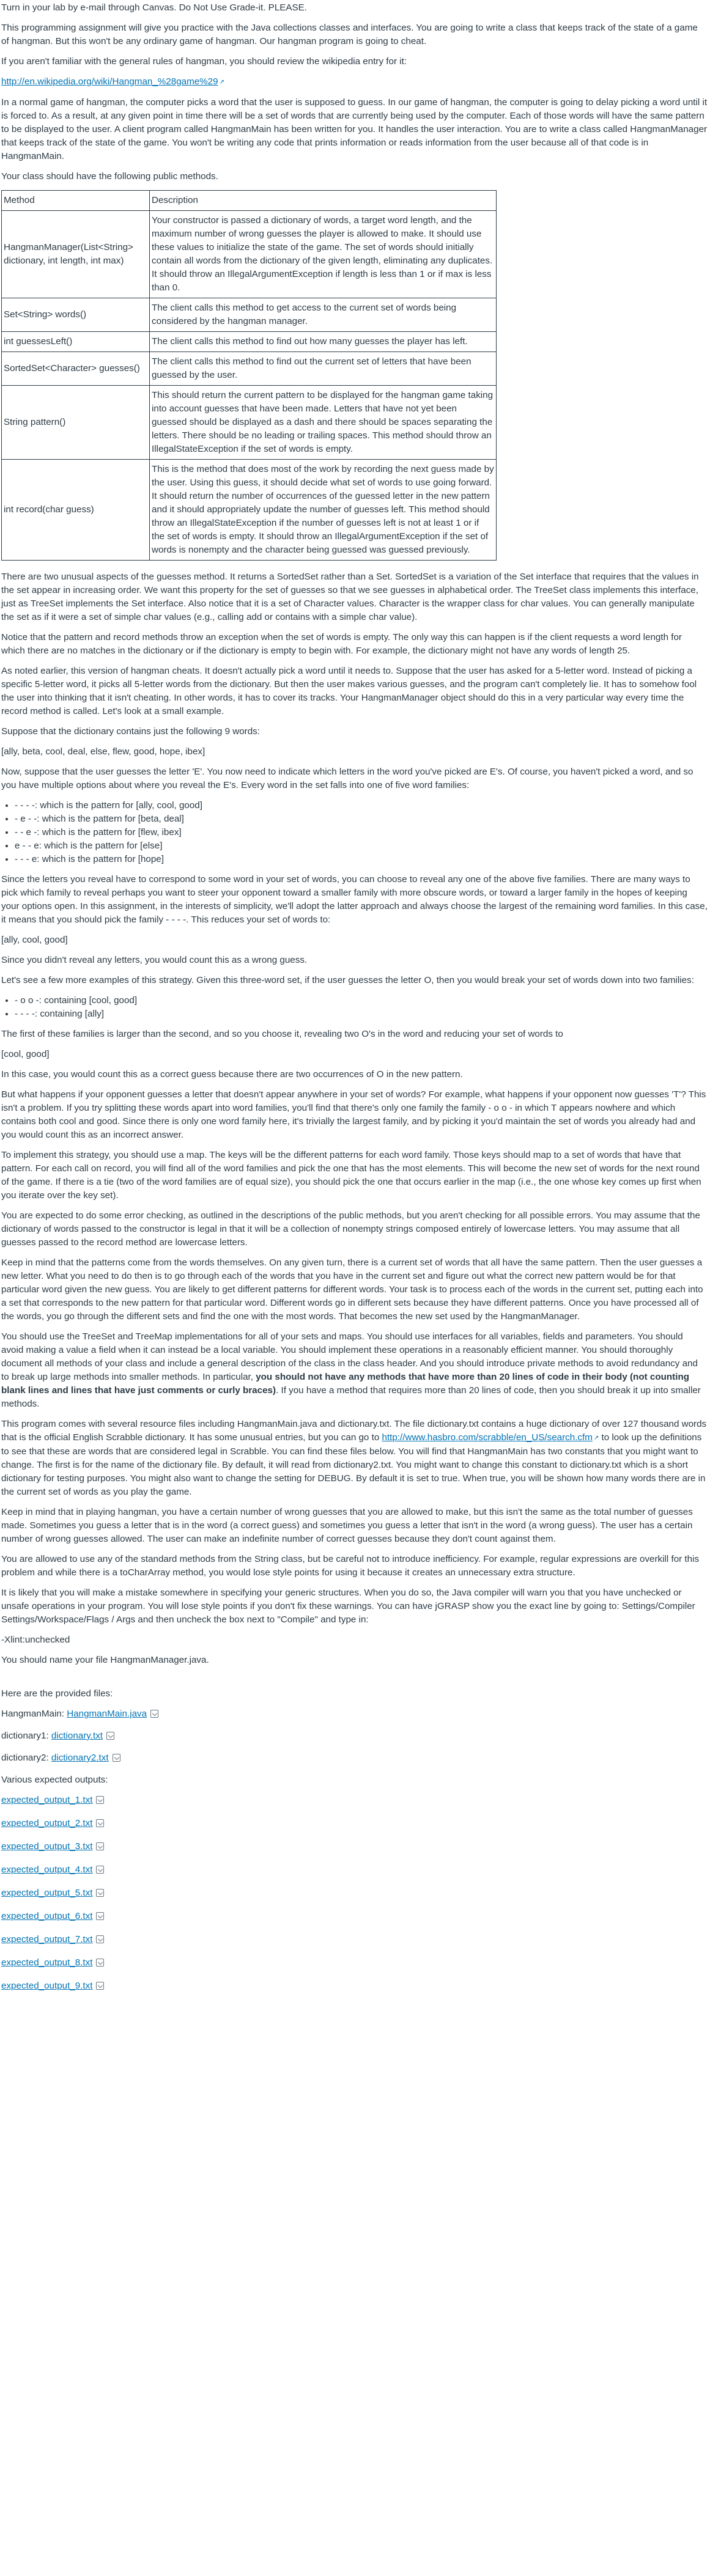  I want to click on expected-output-link: expected_output_3.txt, so click(46, 1846).